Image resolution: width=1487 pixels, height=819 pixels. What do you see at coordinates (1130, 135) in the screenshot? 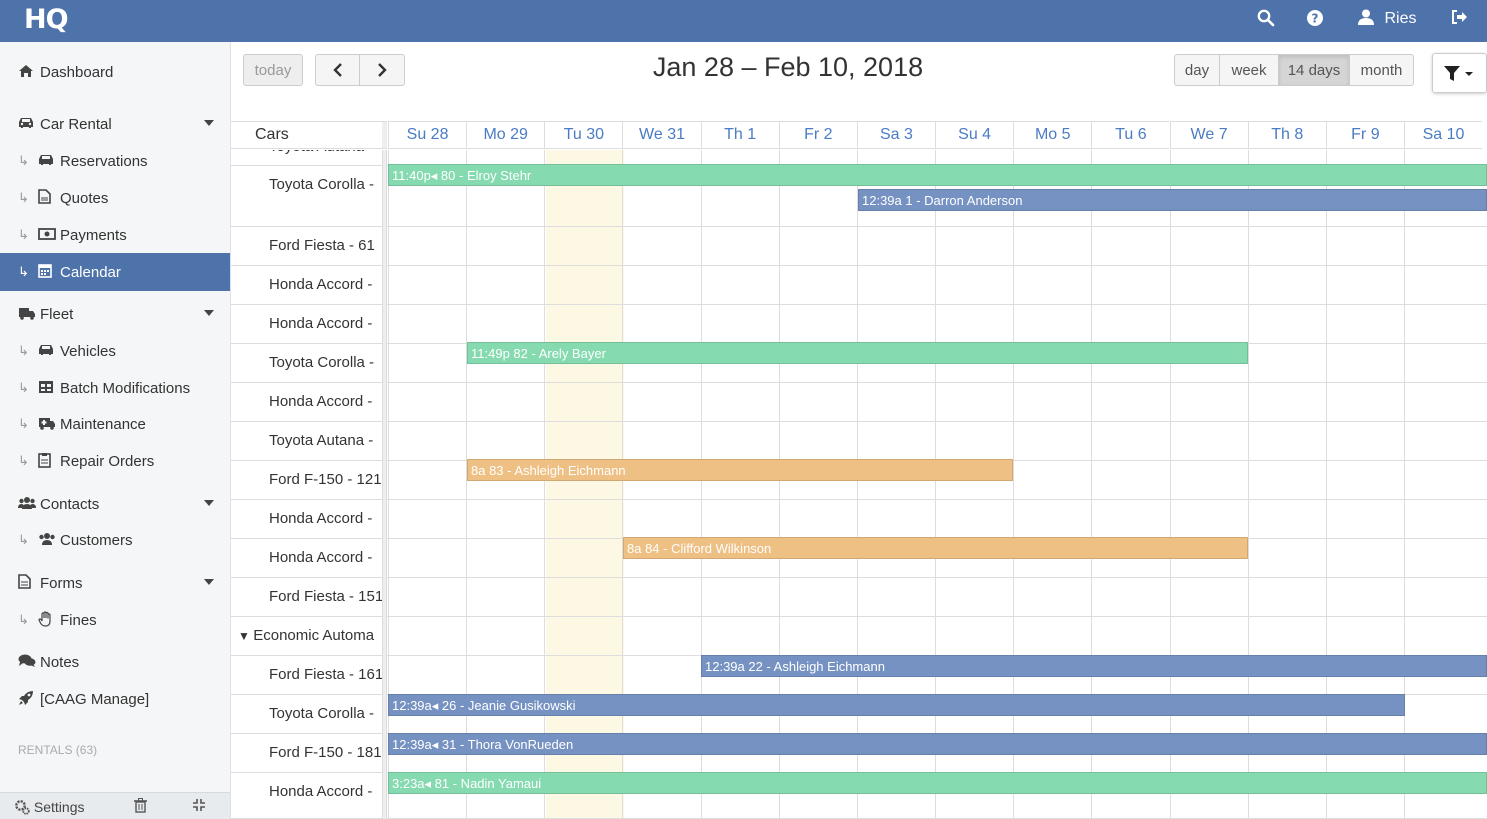
I see `day-header: Tu 6` at bounding box center [1130, 135].